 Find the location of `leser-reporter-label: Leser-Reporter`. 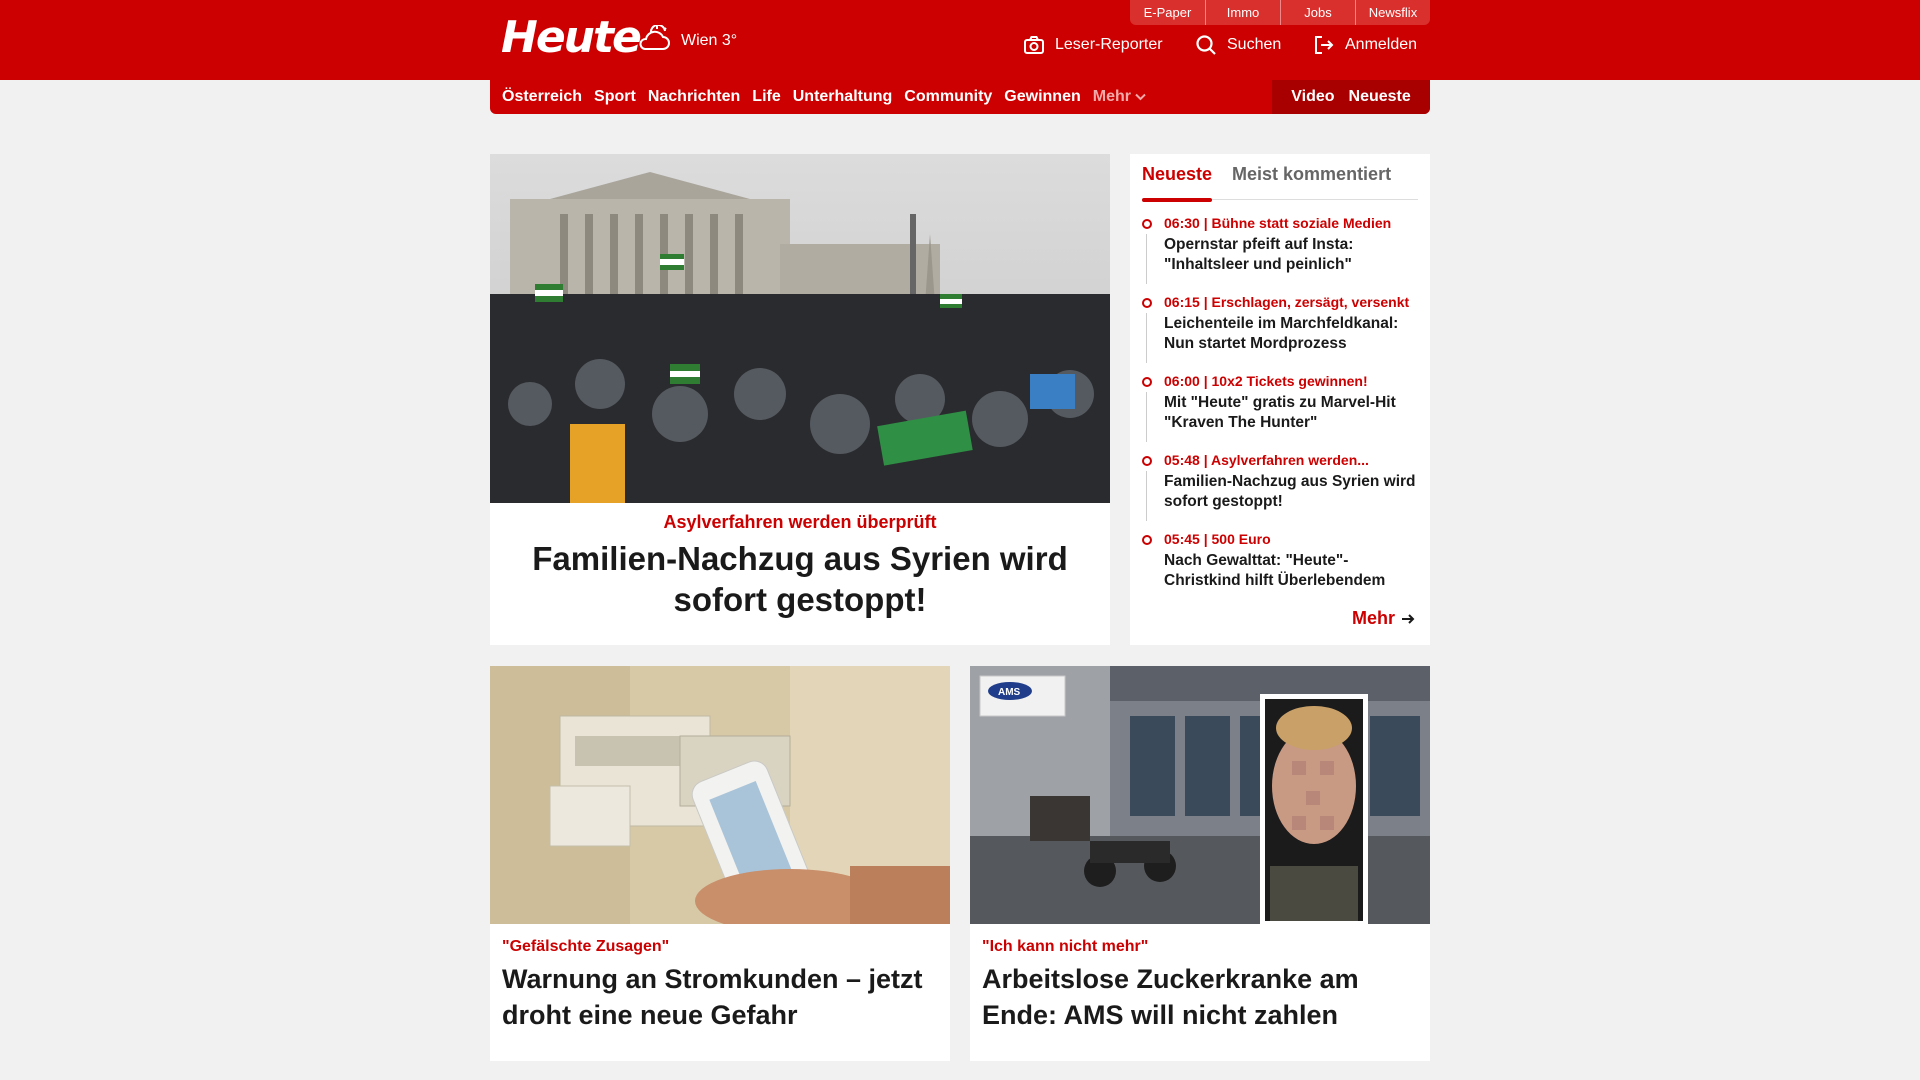

leser-reporter-label: Leser-Reporter is located at coordinates (1109, 44).